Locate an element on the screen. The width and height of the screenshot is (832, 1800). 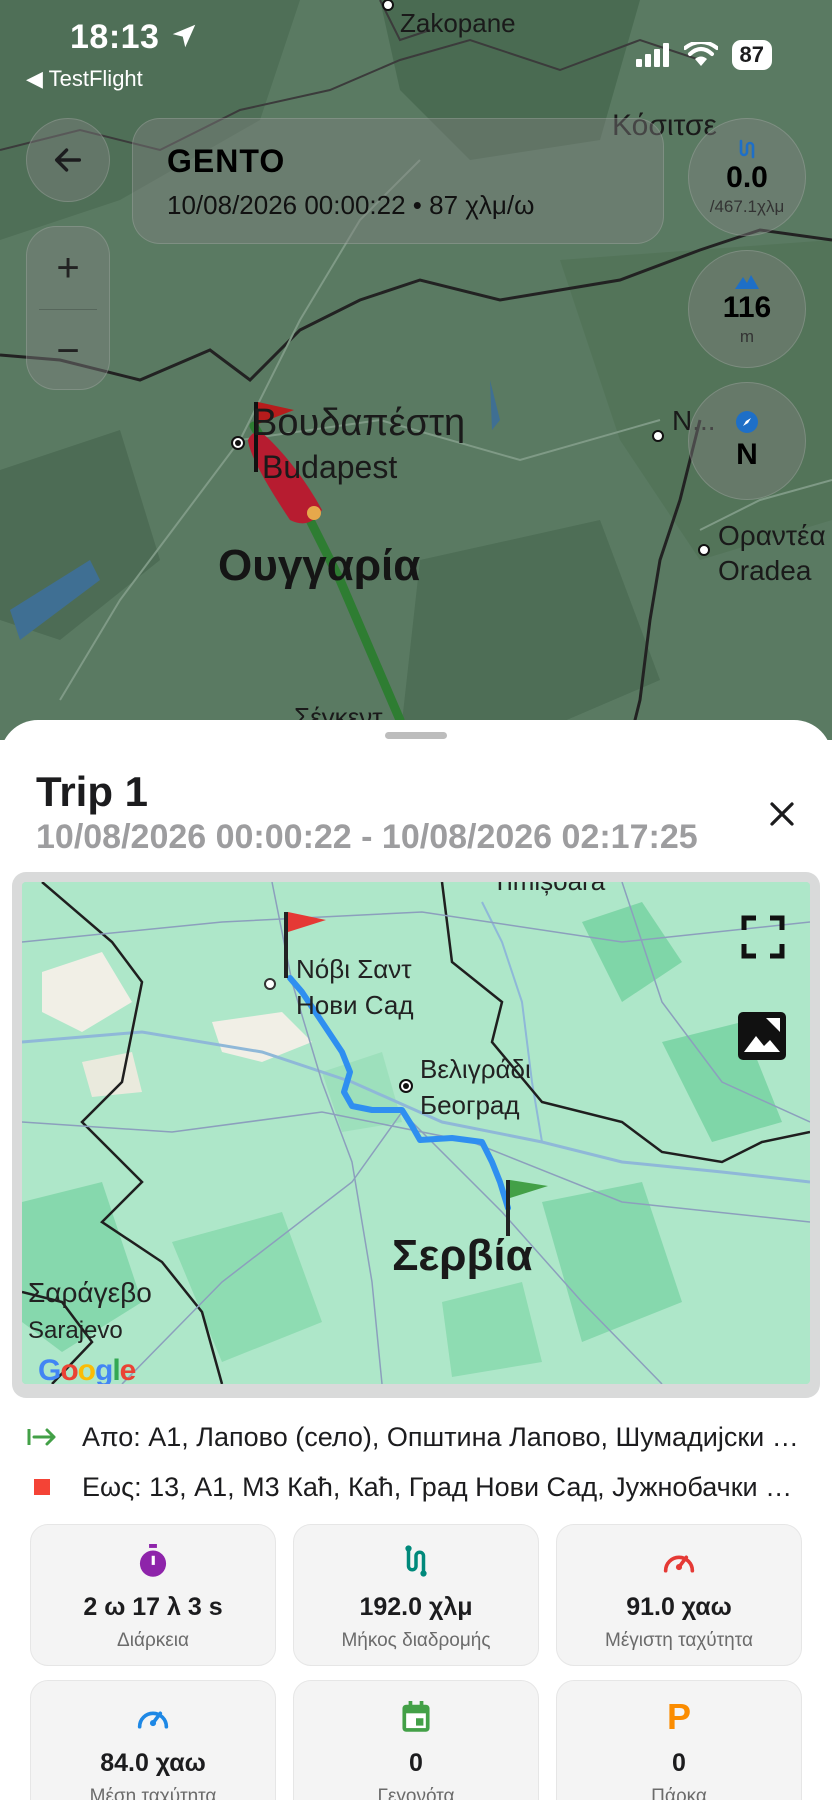
status-bar: 18:13 ◀ TestFlight 87 is located at coordinates (416, 50).